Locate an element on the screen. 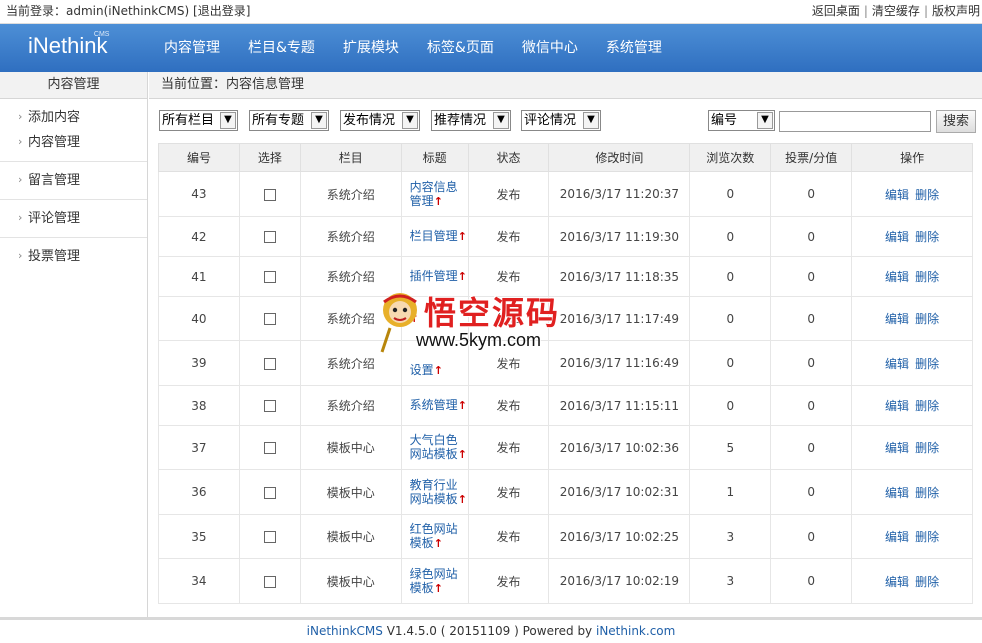 This screenshot has width=982, height=643. copyright-link: 版权声明 is located at coordinates (956, 11).